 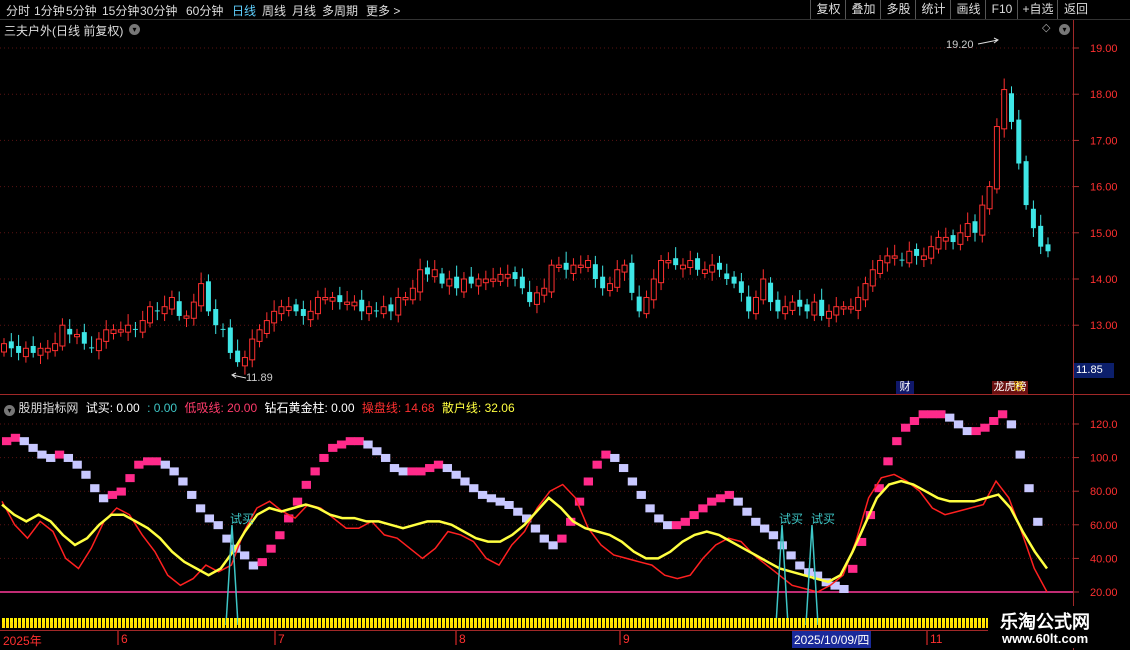 What do you see at coordinates (1104, 280) in the screenshot?
I see `price-tick-label: 14.00` at bounding box center [1104, 280].